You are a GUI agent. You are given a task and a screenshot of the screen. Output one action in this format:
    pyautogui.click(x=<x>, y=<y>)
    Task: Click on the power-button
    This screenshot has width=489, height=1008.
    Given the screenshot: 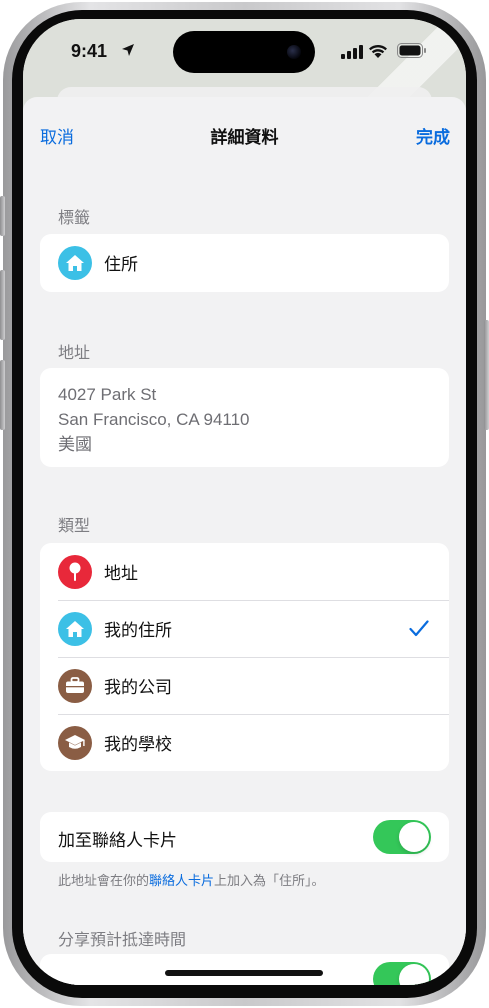 What is the action you would take?
    pyautogui.click(x=486, y=375)
    